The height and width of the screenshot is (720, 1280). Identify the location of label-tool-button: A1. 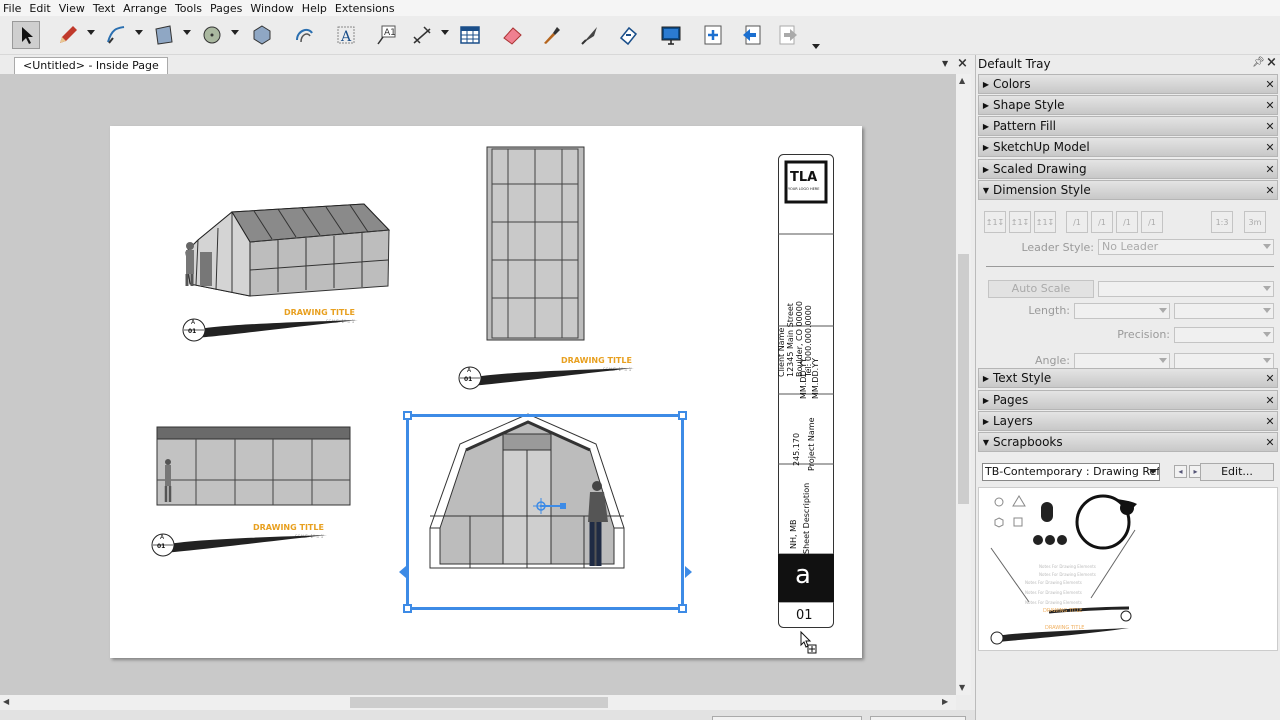
(386, 35).